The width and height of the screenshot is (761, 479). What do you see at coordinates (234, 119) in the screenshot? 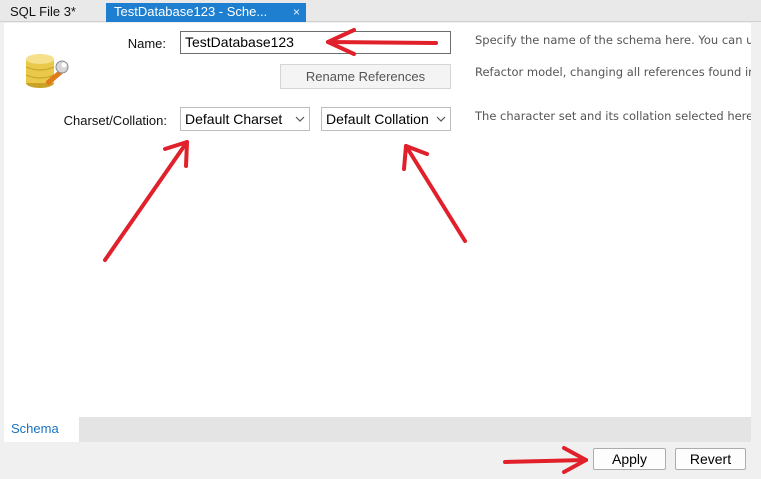
I see `charset-value: Default Charset` at bounding box center [234, 119].